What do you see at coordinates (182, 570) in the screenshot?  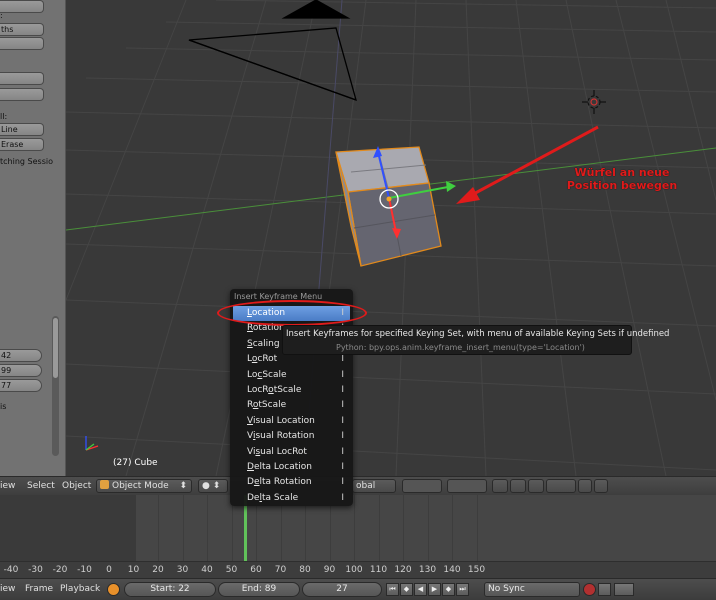 I see `timeline-tick-label: 30` at bounding box center [182, 570].